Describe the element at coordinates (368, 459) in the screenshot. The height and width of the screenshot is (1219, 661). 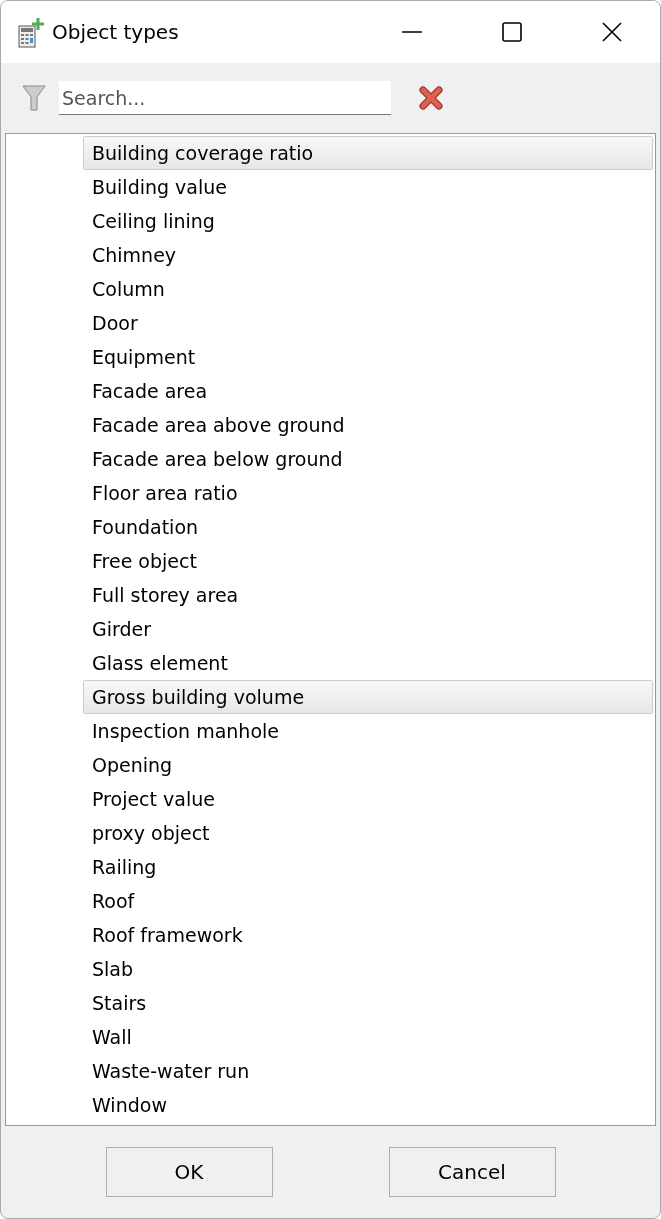
I see `list-item: Facade area below ground` at that location.